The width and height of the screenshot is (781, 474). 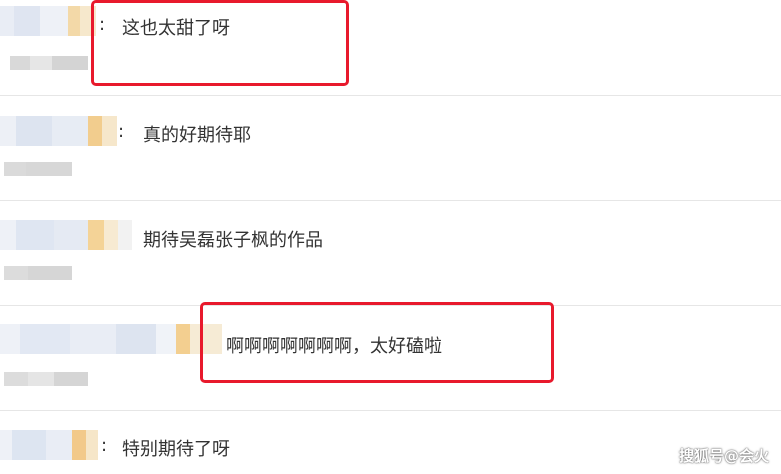 What do you see at coordinates (176, 449) in the screenshot?
I see `comment-text: 特别期待了呀` at bounding box center [176, 449].